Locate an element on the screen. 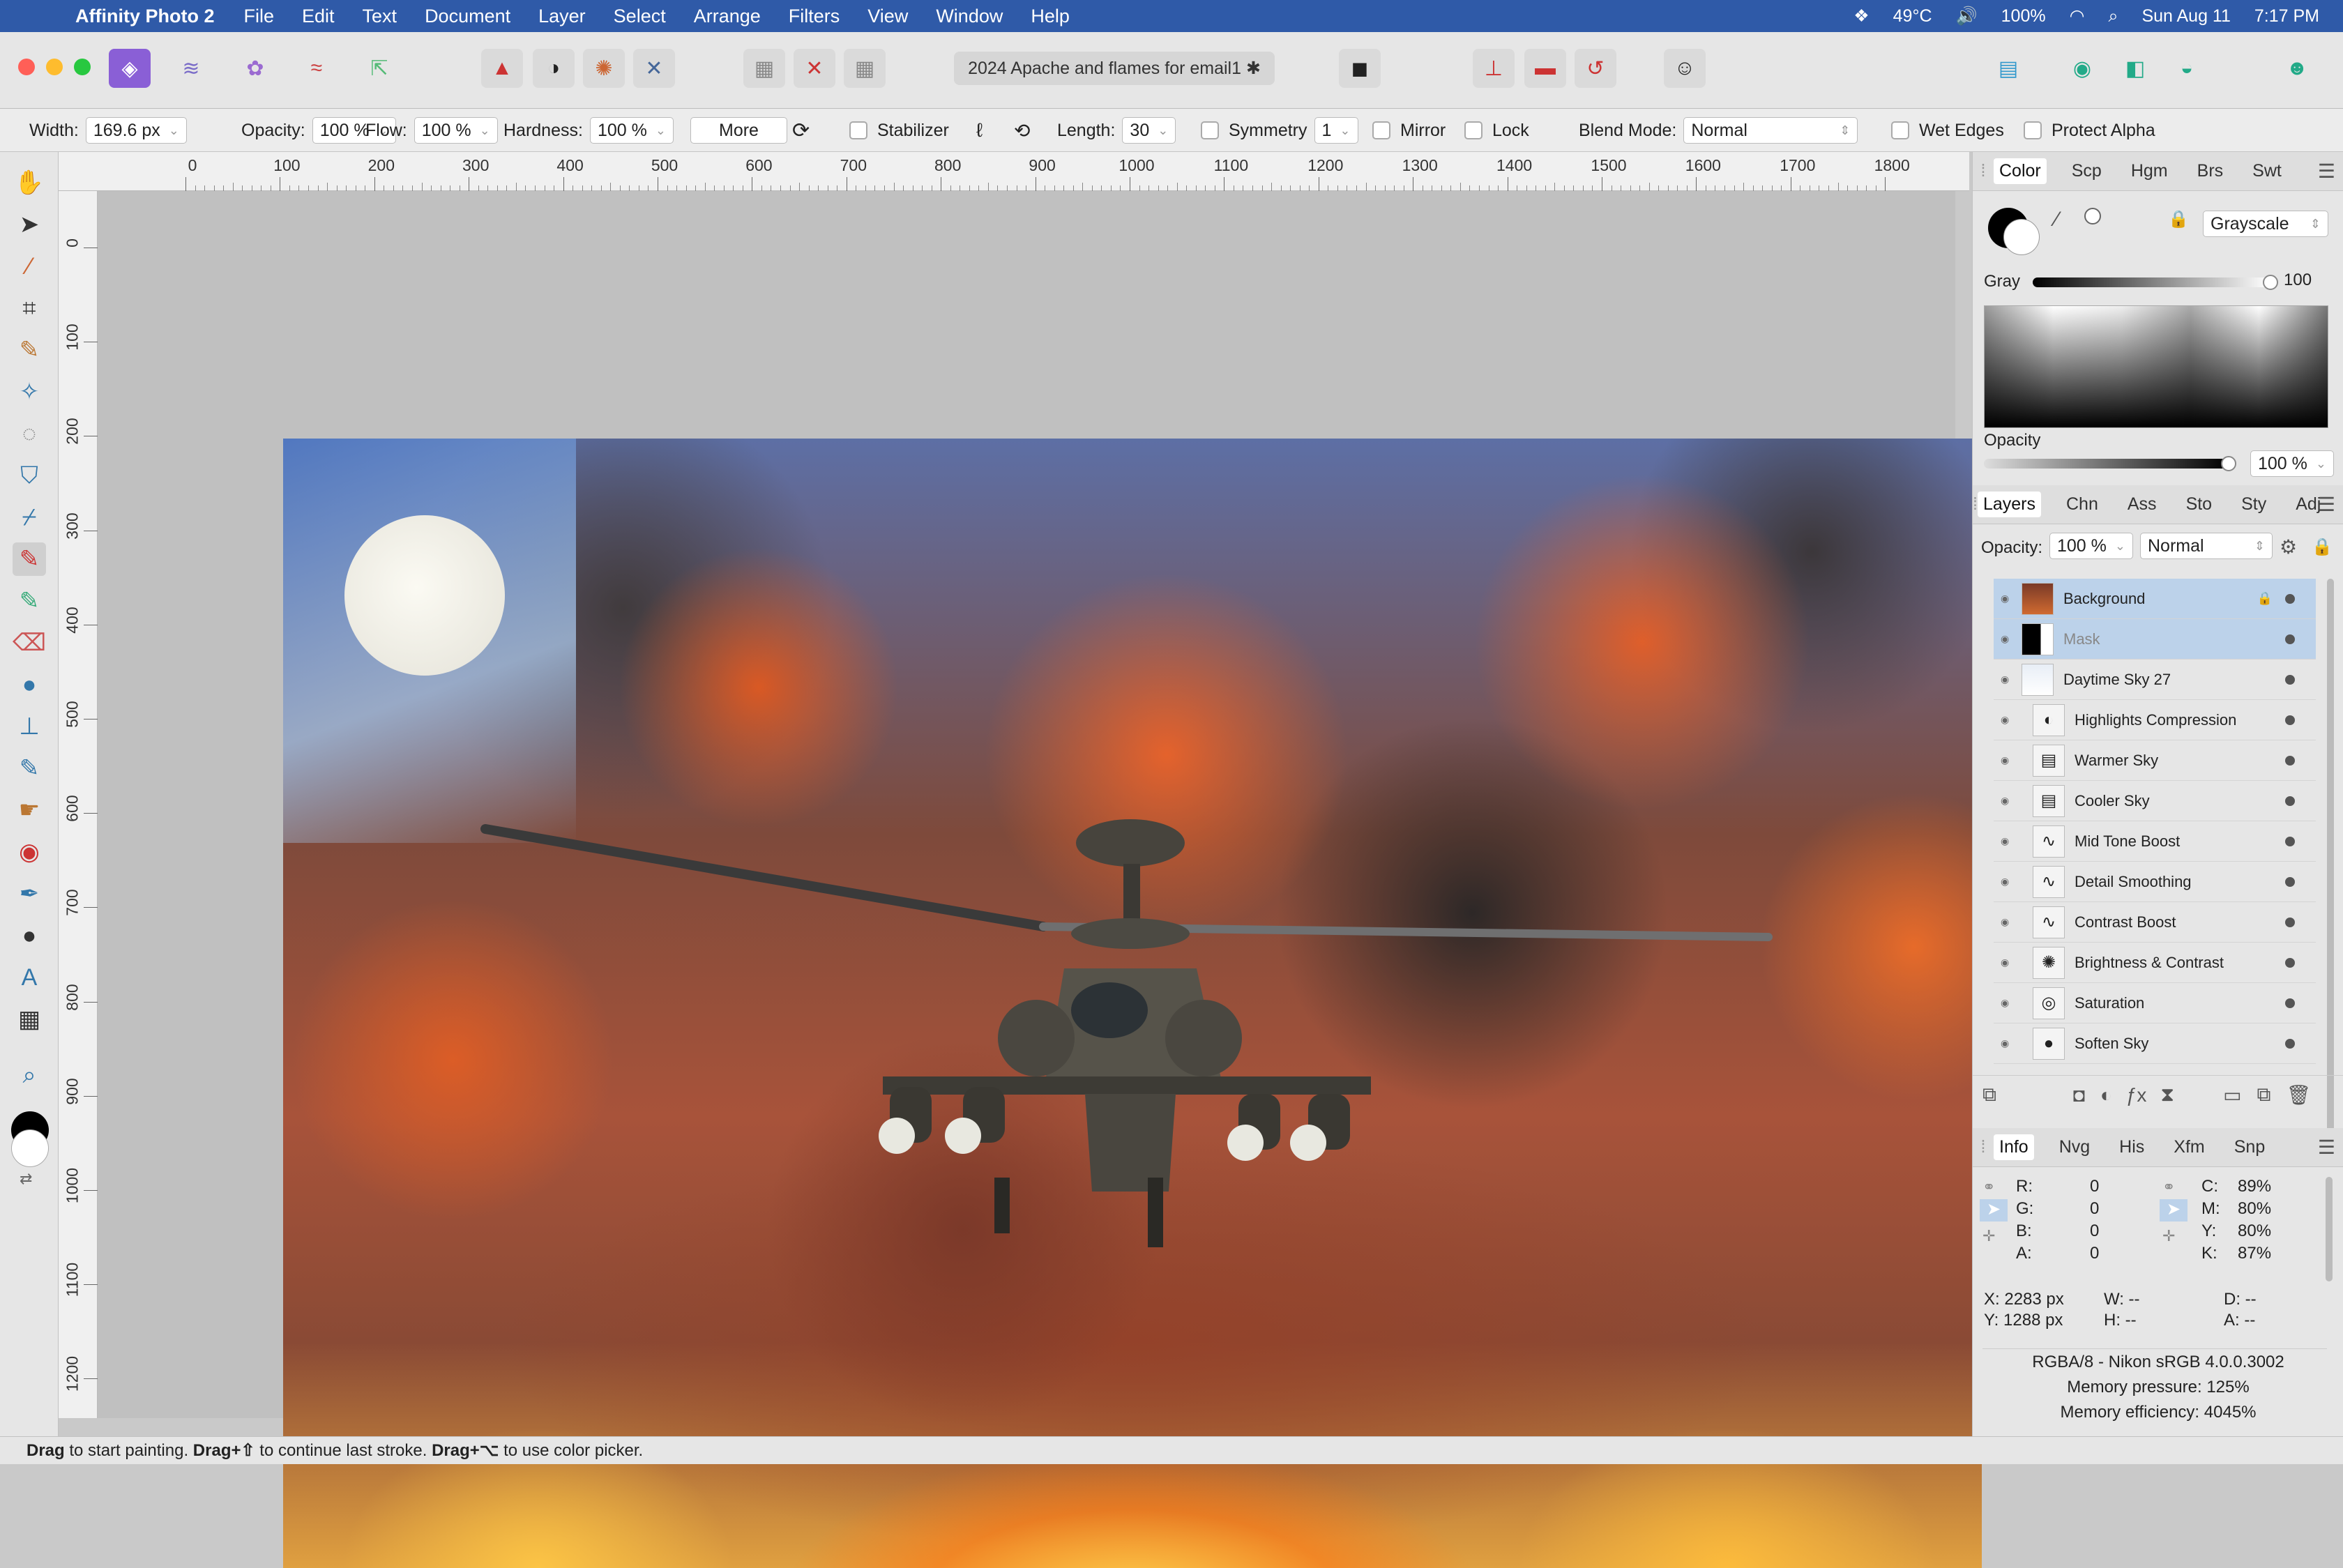 This screenshot has height=1568, width=2343. pen-tool-icon: ✒ is located at coordinates (29, 894).